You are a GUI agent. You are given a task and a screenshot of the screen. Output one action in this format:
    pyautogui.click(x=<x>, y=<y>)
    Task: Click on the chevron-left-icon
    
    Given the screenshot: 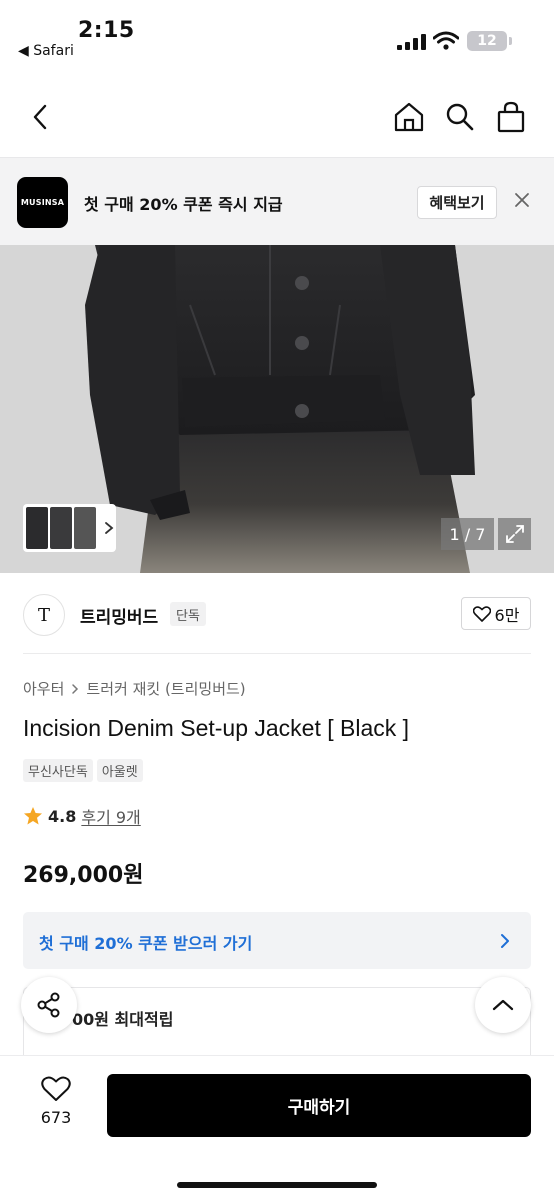 What is the action you would take?
    pyautogui.click(x=40, y=117)
    